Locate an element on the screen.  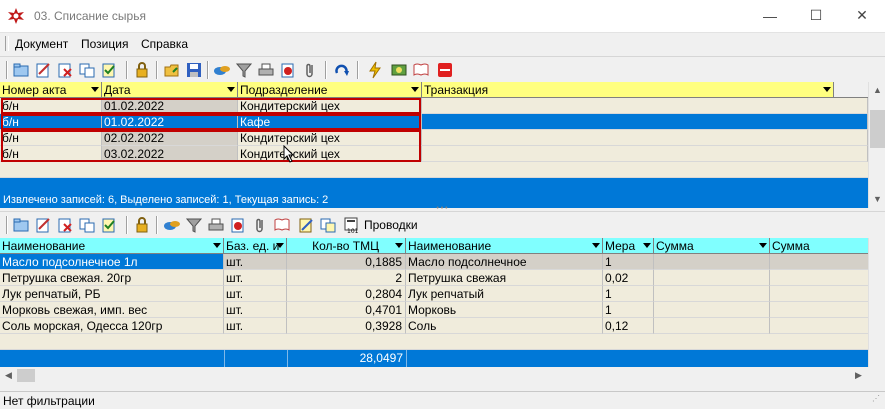
resize-grip-icon: ⋰ is located at coordinates (877, 400).